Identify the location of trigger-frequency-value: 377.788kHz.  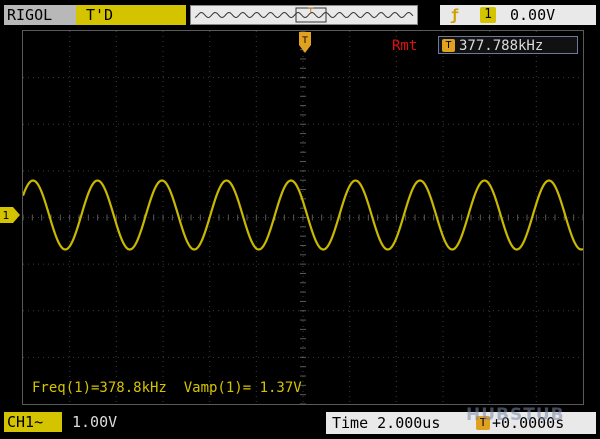
(501, 46).